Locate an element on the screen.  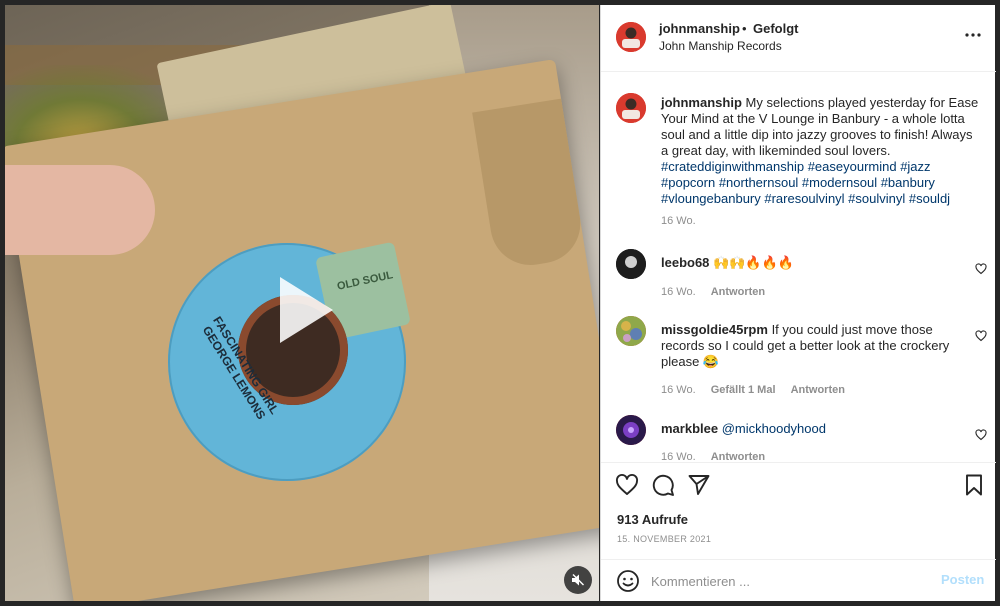
avatar is located at coordinates (631, 37).